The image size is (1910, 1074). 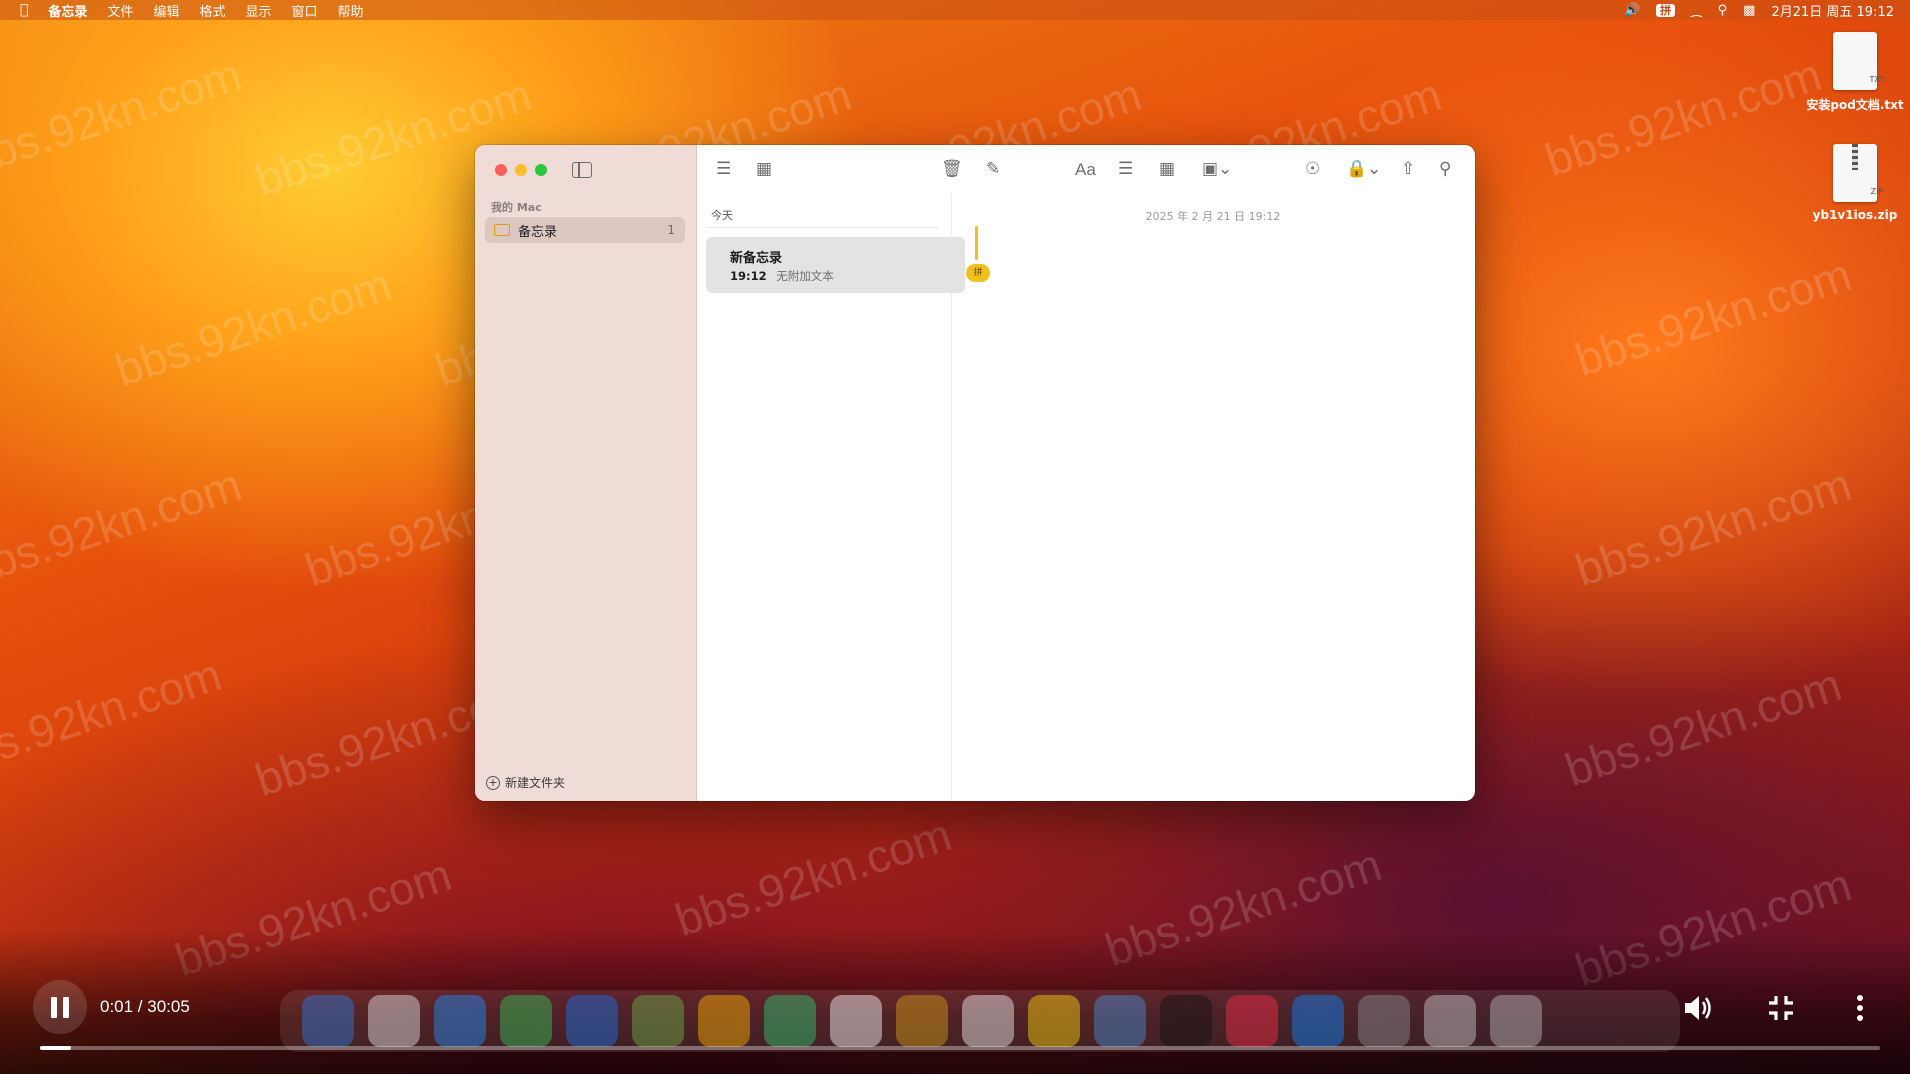 What do you see at coordinates (756, 258) in the screenshot?
I see `note-title: 新备忘录` at bounding box center [756, 258].